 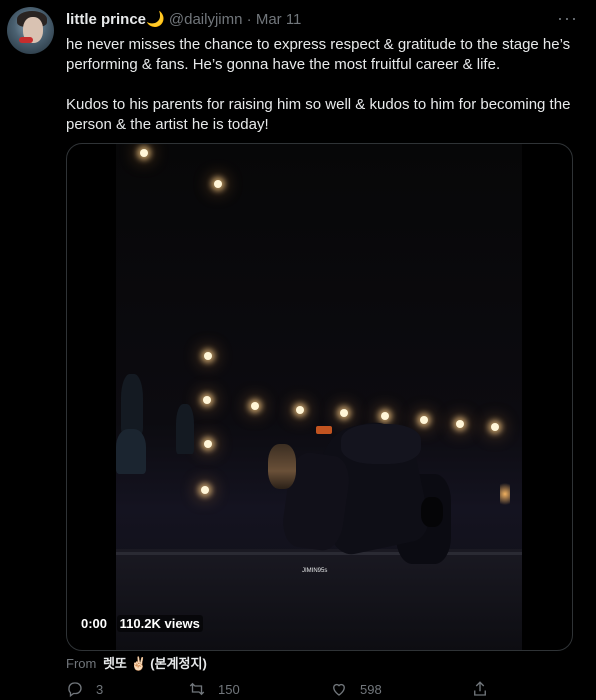 I want to click on video-watermark: JIMIN95s, so click(x=315, y=571).